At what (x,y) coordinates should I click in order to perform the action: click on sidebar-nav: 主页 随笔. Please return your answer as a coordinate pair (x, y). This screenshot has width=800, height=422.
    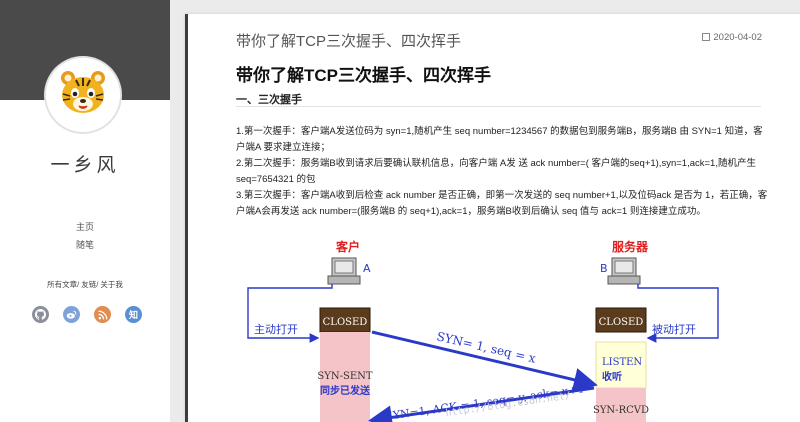
    Looking at the image, I should click on (85, 236).